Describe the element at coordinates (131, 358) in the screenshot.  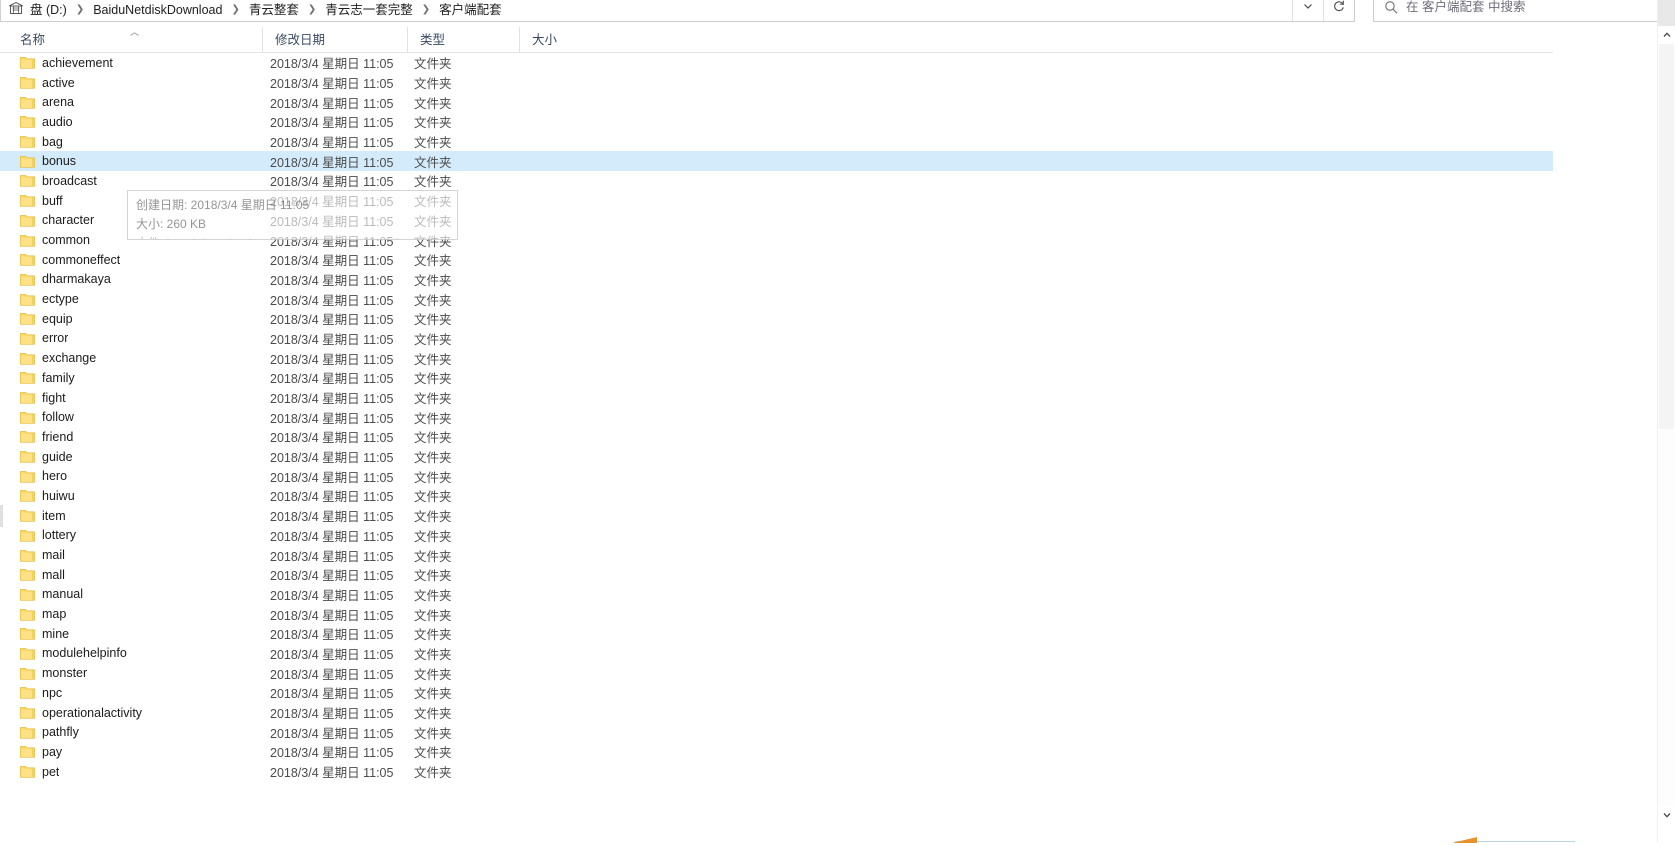
I see `file-row-name-cell: exchange` at that location.